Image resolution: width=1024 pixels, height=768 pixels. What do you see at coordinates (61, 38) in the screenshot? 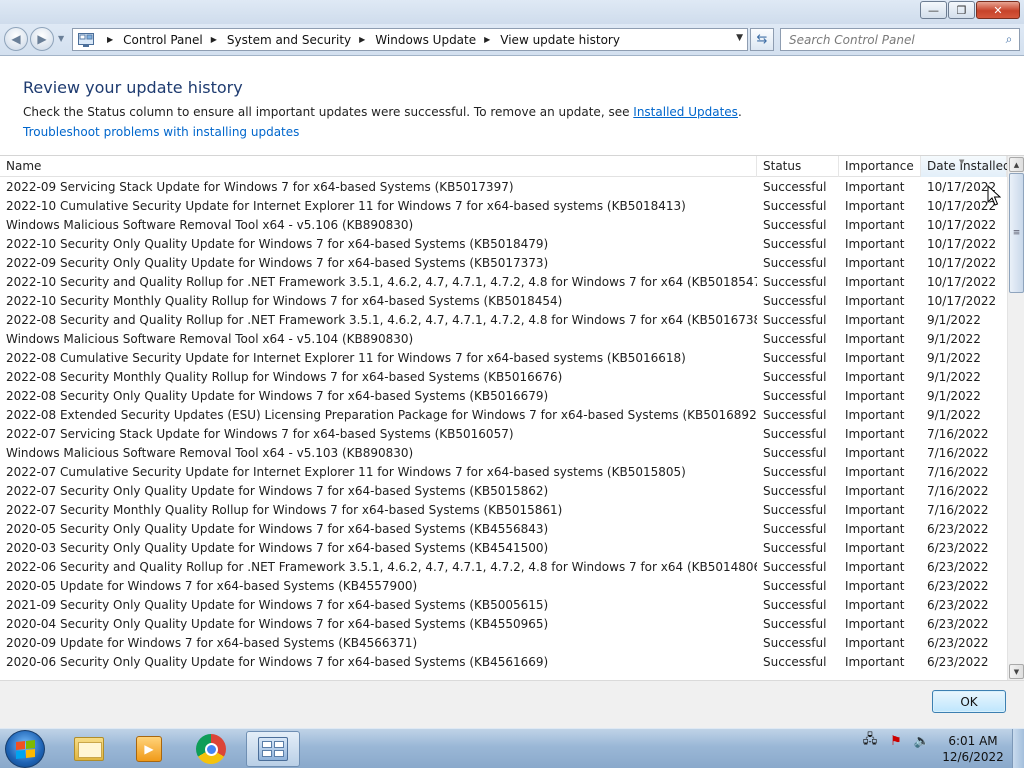
I see `recent-pages-dropdown: ▼` at bounding box center [61, 38].